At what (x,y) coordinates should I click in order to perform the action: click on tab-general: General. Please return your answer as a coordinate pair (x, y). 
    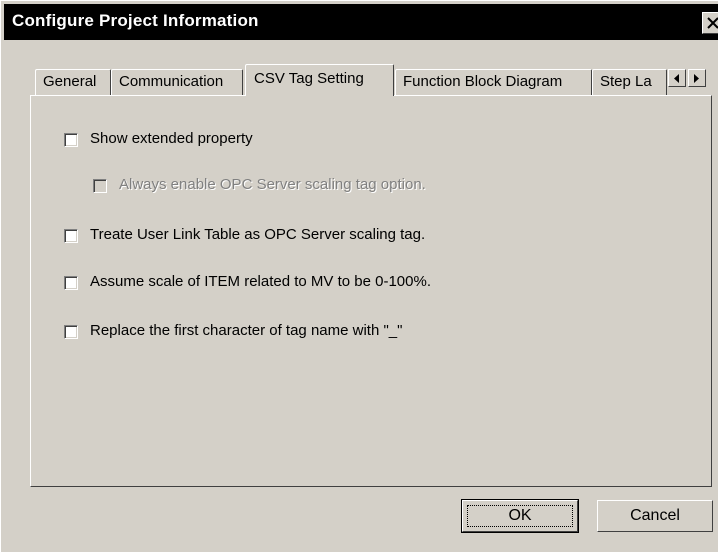
    Looking at the image, I should click on (73, 82).